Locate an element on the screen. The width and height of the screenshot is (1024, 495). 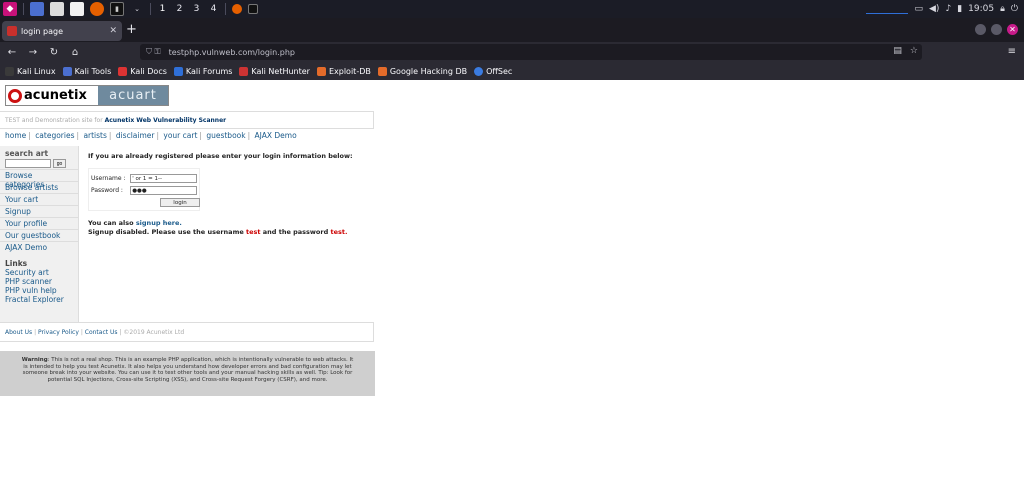
sidebar-item-our-guestbook: Our guestbook is located at coordinates (39, 235).